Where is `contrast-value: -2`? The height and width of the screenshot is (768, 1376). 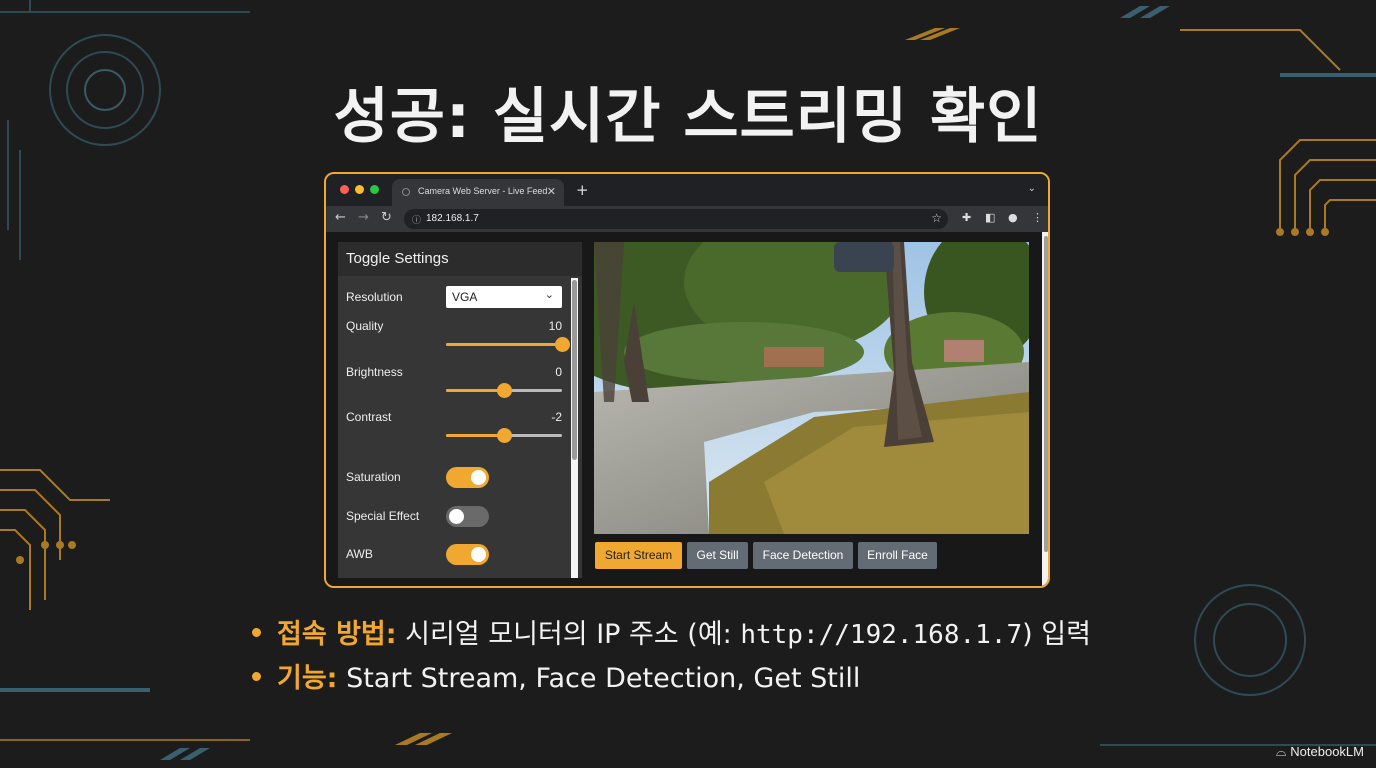 contrast-value: -2 is located at coordinates (556, 417).